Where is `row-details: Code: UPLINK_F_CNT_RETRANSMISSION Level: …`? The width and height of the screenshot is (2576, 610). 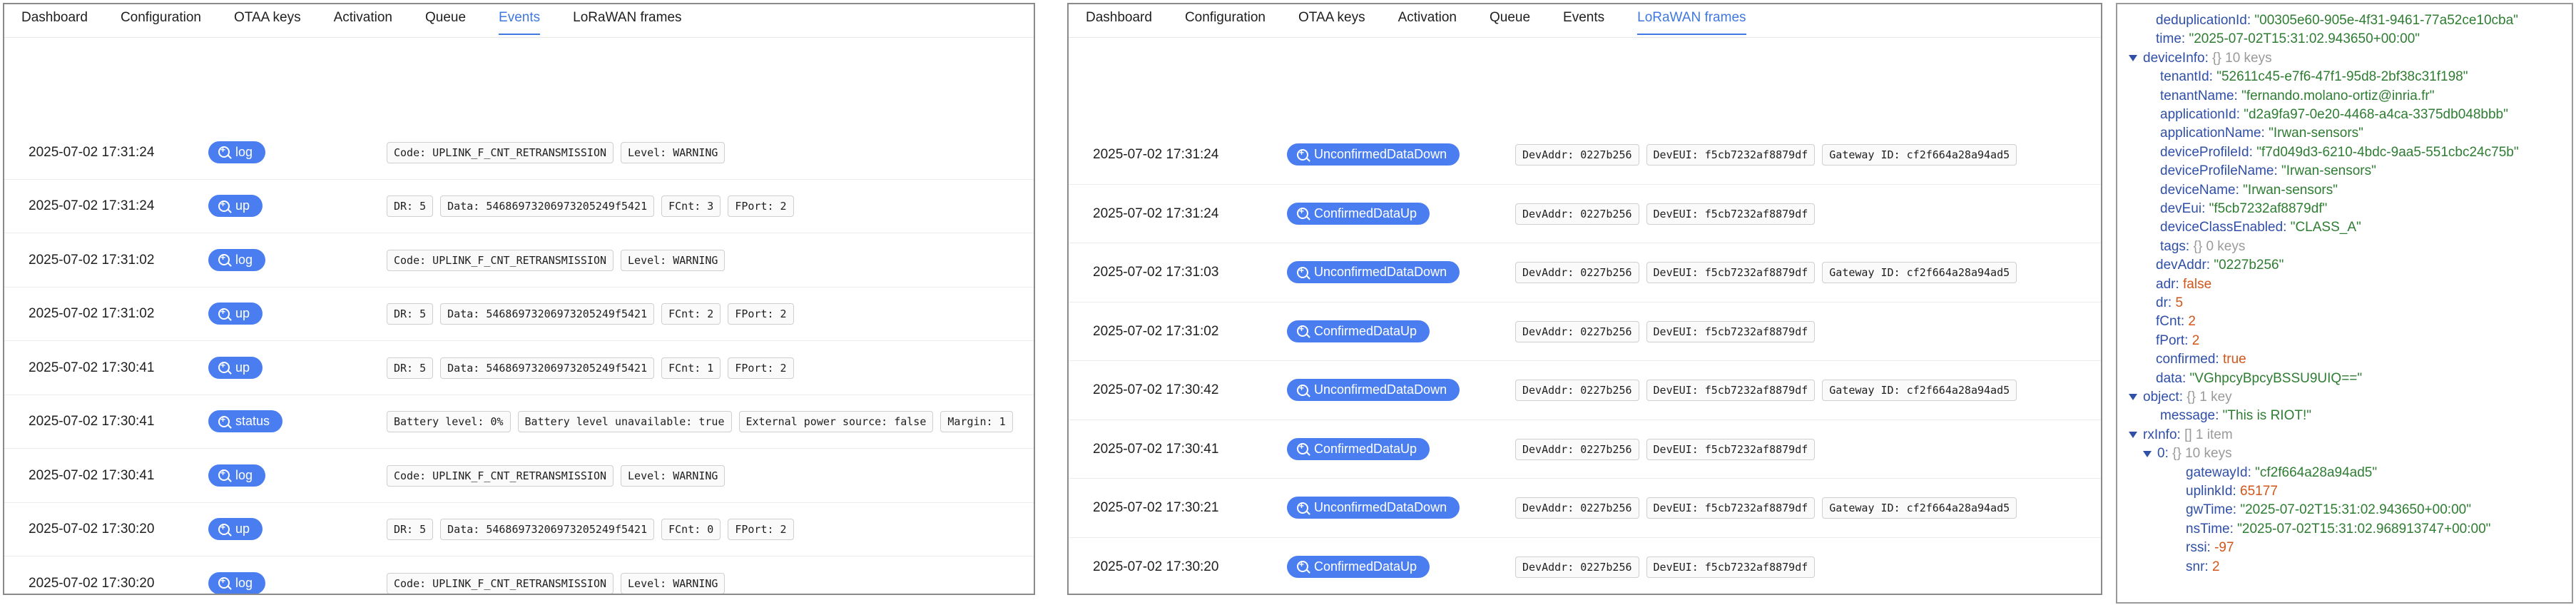 row-details: Code: UPLINK_F_CNT_RETRANSMISSION Level: … is located at coordinates (556, 152).